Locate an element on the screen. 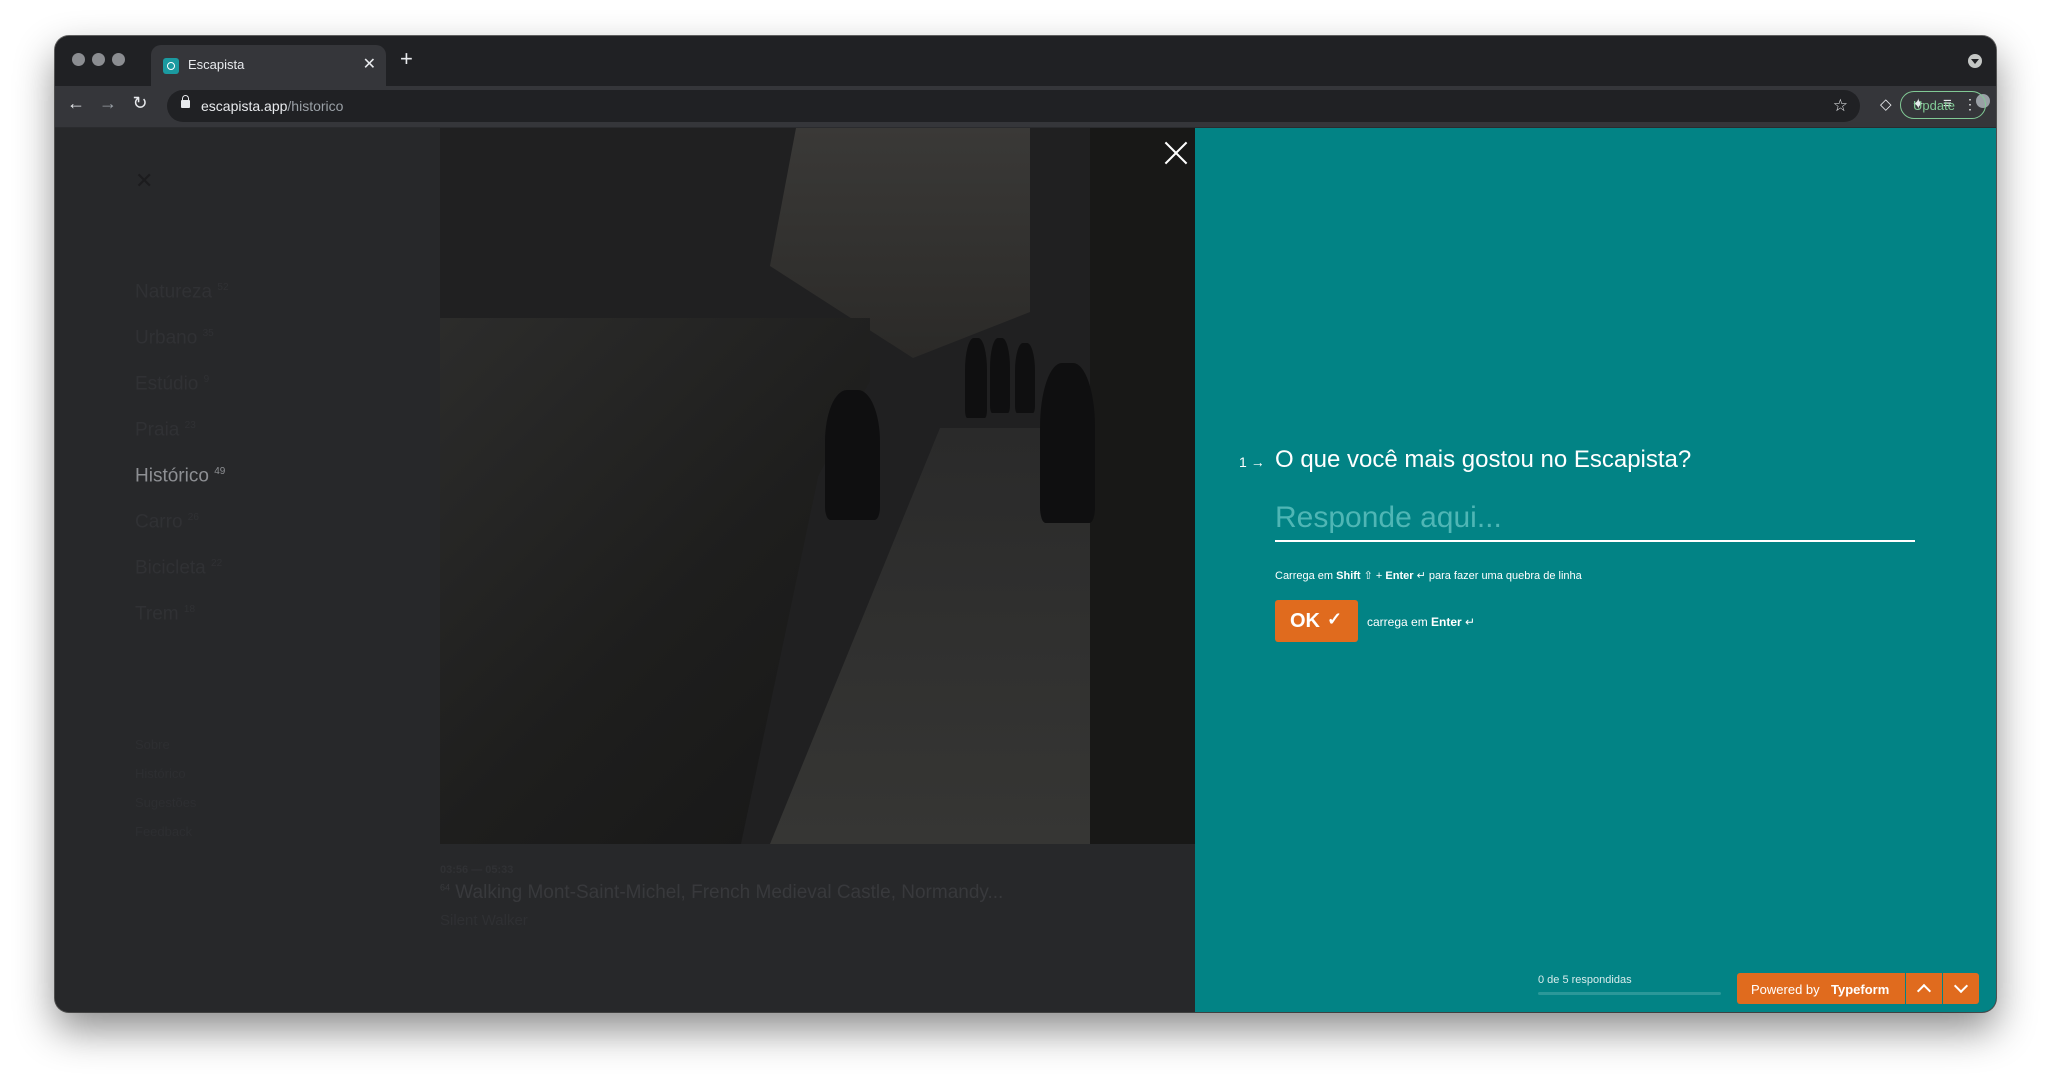 Image resolution: width=2051 pixels, height=1086 pixels. hint-suffix: ↵ para fazer uma quebra de linha is located at coordinates (1497, 576).